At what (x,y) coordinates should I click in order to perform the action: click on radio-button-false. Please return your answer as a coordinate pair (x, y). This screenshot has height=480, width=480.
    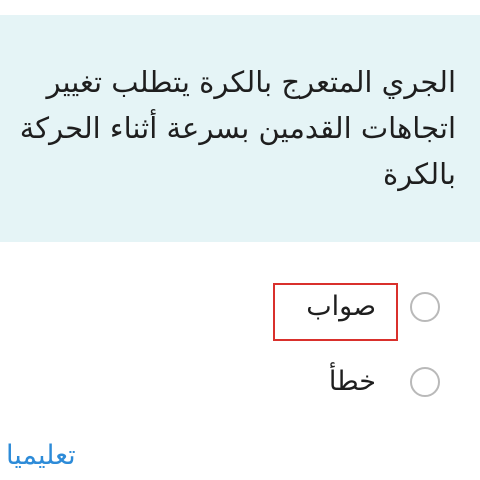
    Looking at the image, I should click on (425, 382).